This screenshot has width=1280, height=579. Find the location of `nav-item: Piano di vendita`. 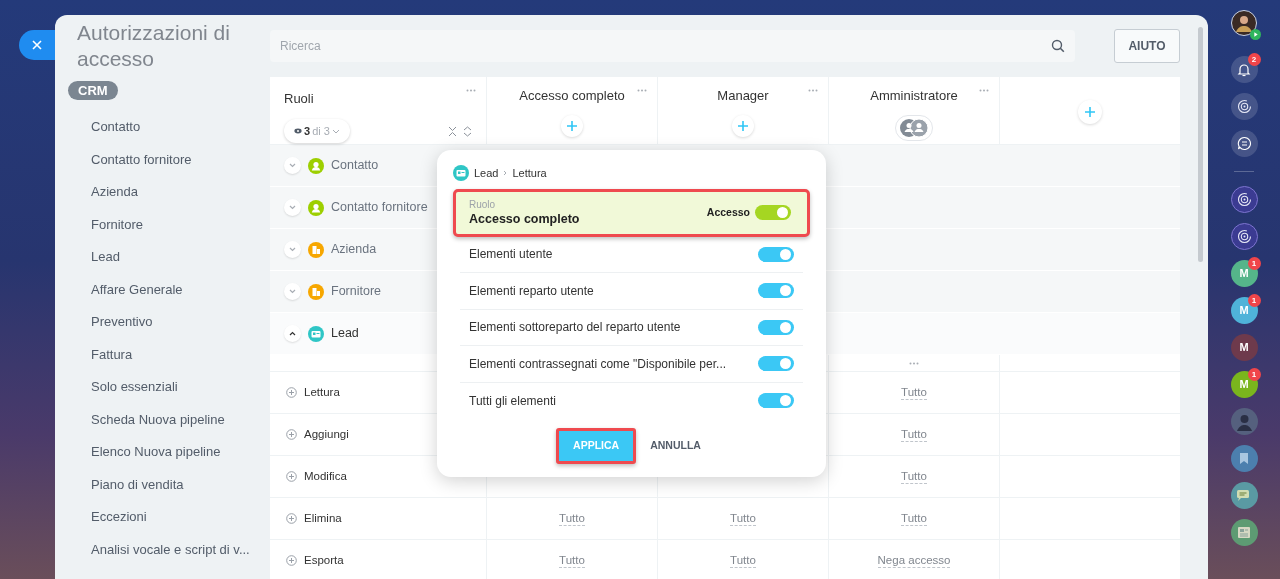

nav-item: Piano di vendita is located at coordinates (180, 484).